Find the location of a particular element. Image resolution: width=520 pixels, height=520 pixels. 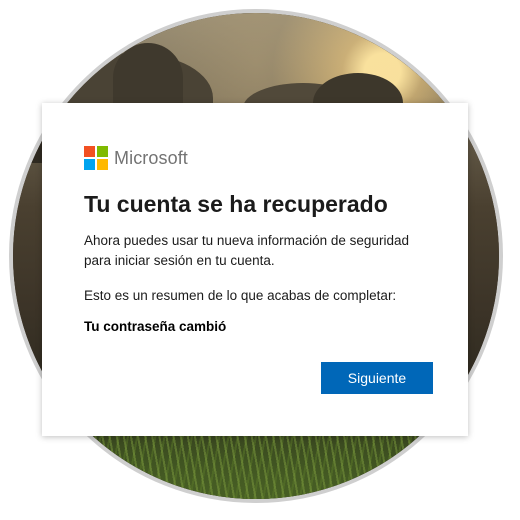

password-changed-item: Tu contraseña cambió is located at coordinates (155, 326).